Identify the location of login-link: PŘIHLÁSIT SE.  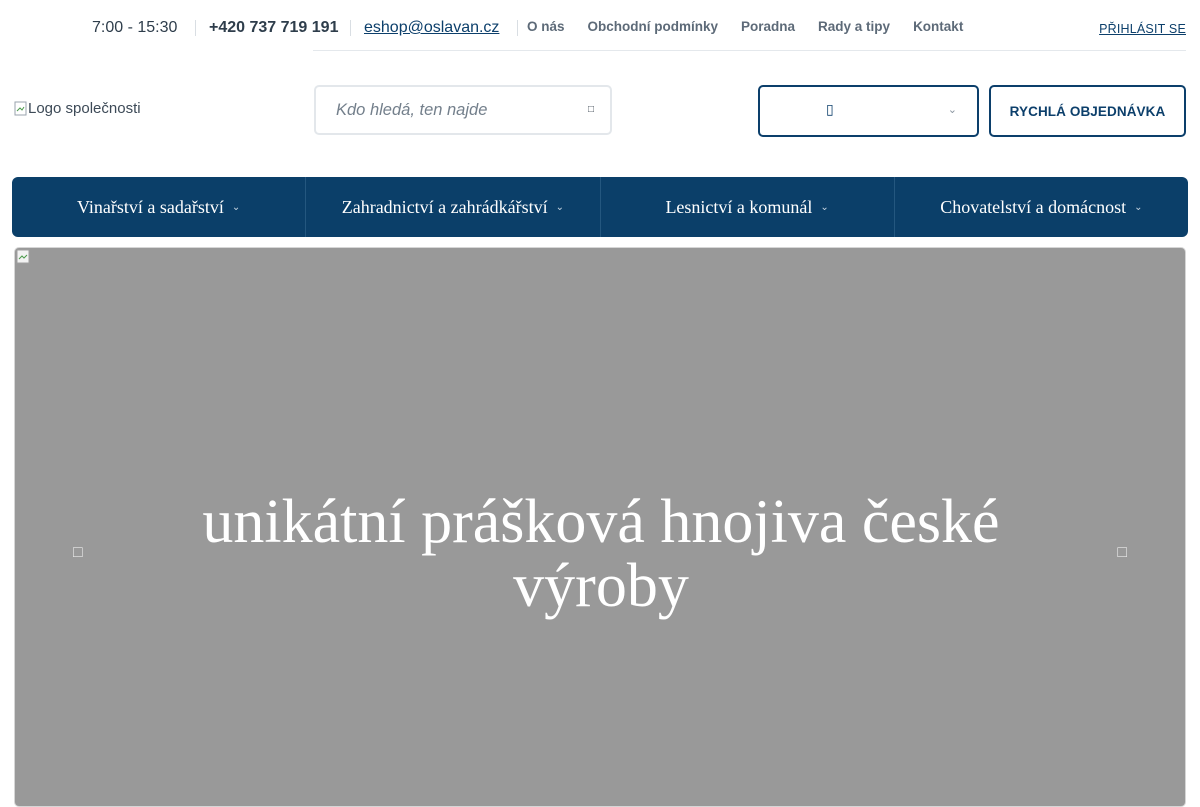
(1142, 29).